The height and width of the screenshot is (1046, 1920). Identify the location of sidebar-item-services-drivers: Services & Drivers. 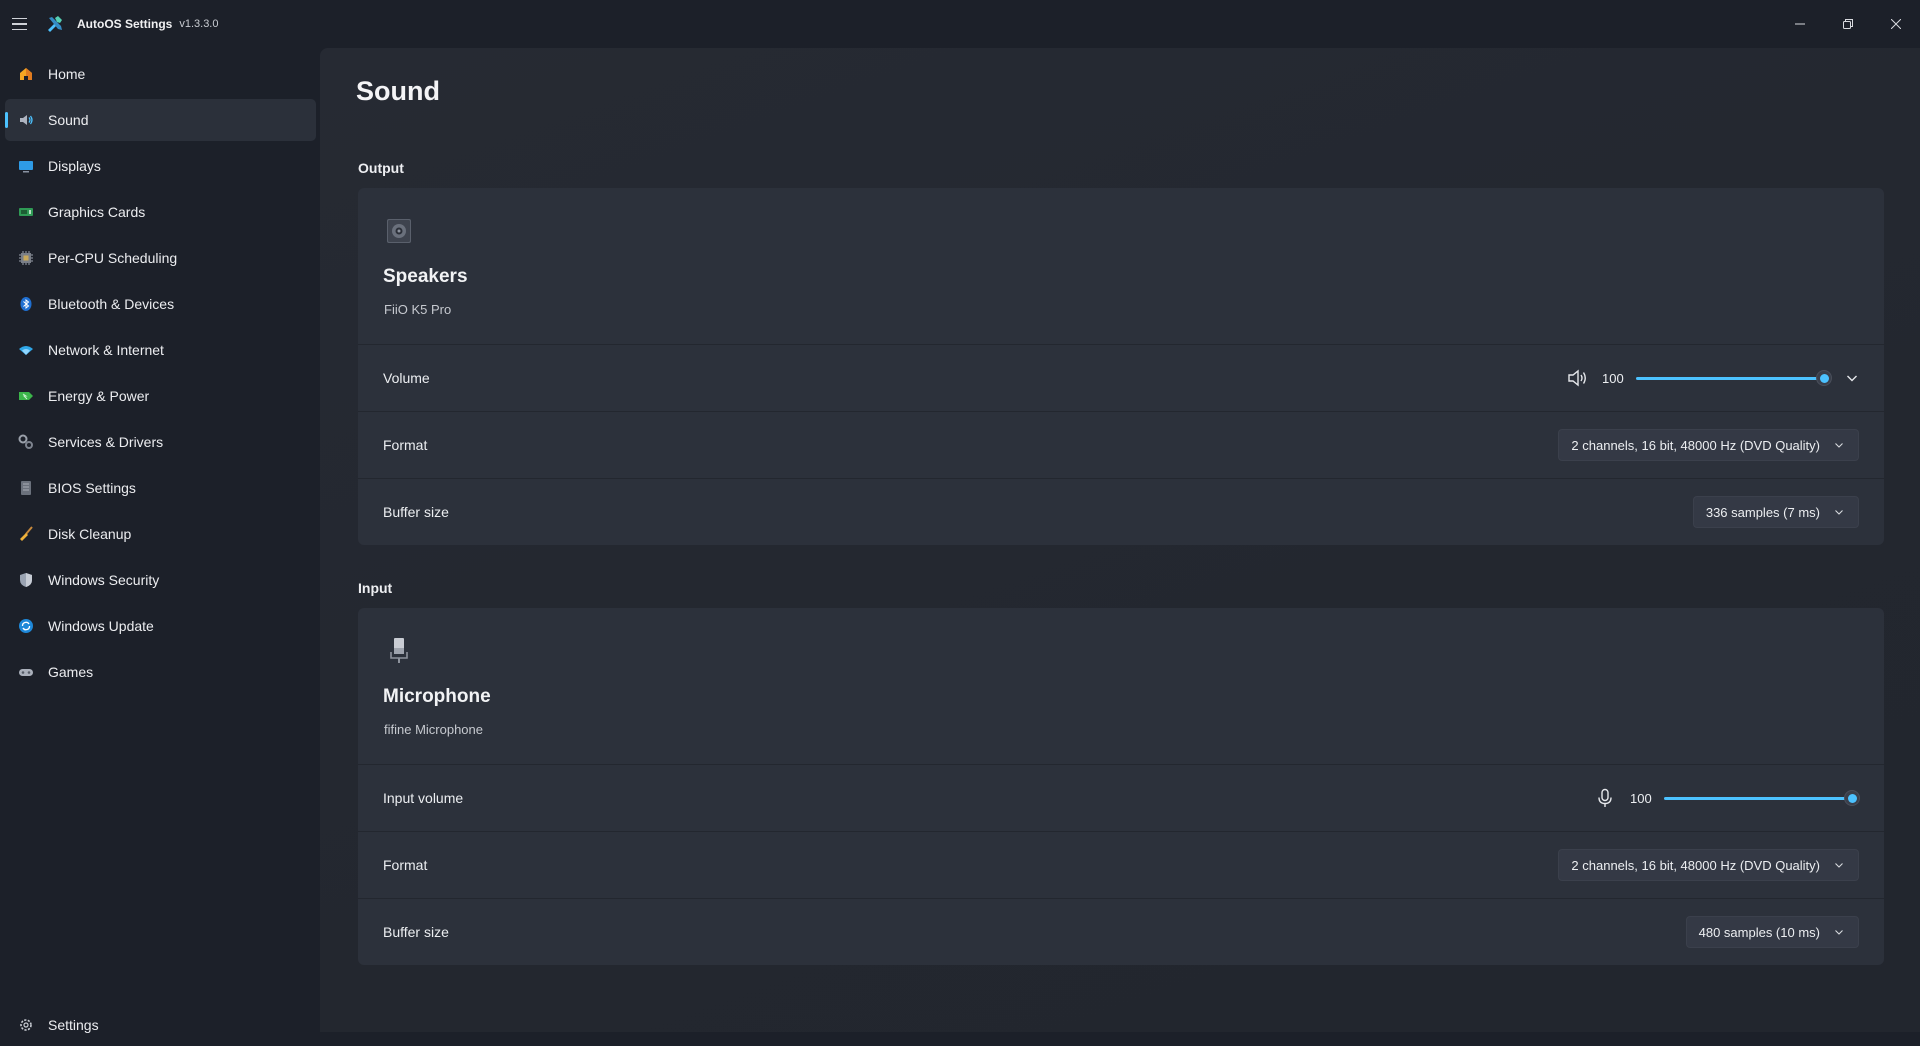
(160, 442).